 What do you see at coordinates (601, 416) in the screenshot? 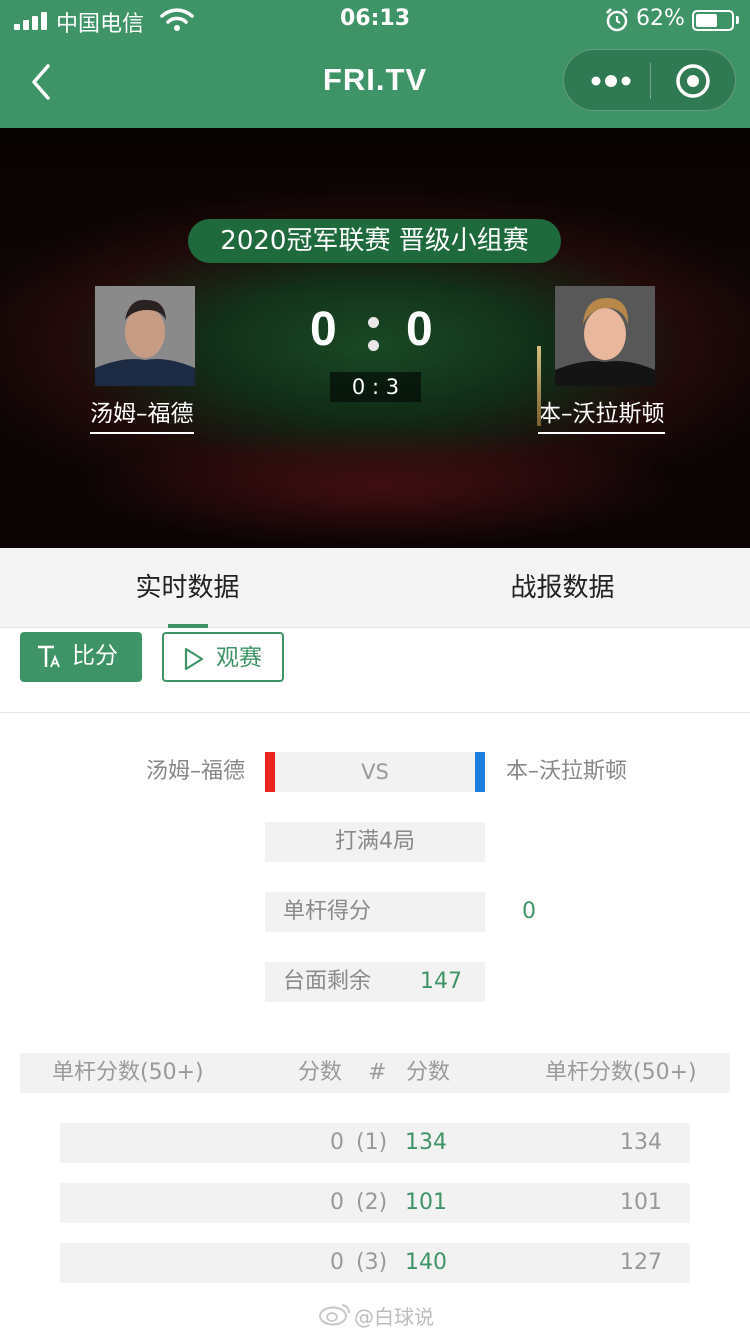
I see `player-right-name: 本–沃拉斯顿` at bounding box center [601, 416].